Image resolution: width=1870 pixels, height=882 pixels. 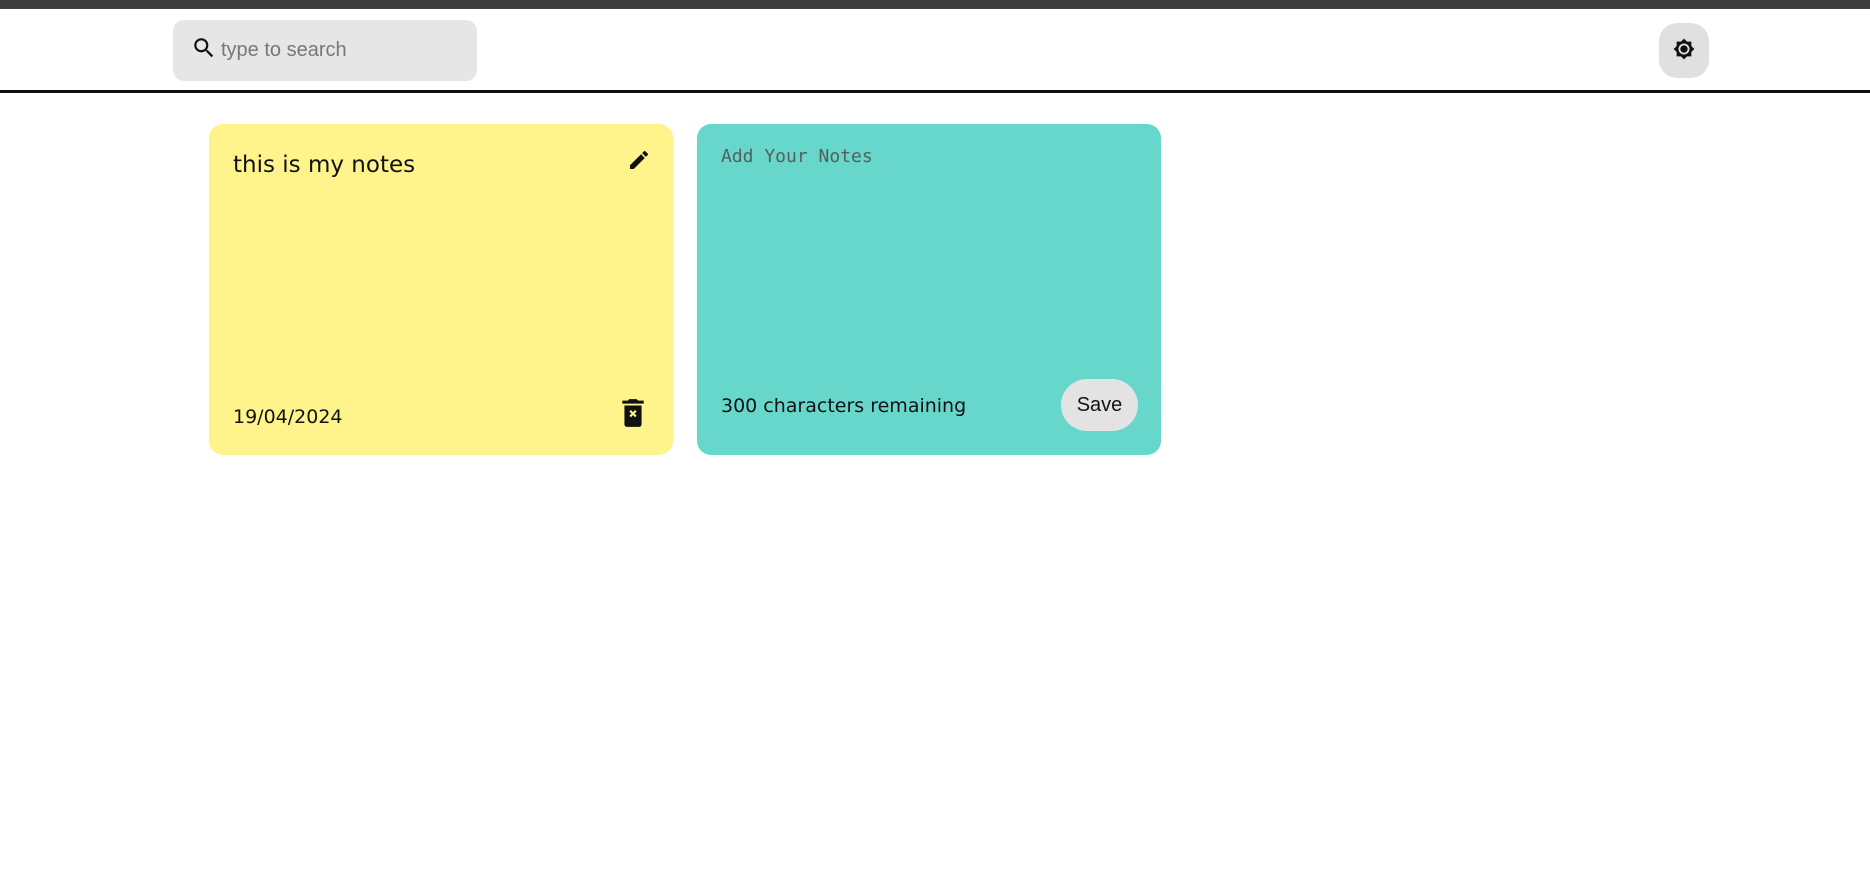 What do you see at coordinates (1099, 405) in the screenshot?
I see `save-button: Save` at bounding box center [1099, 405].